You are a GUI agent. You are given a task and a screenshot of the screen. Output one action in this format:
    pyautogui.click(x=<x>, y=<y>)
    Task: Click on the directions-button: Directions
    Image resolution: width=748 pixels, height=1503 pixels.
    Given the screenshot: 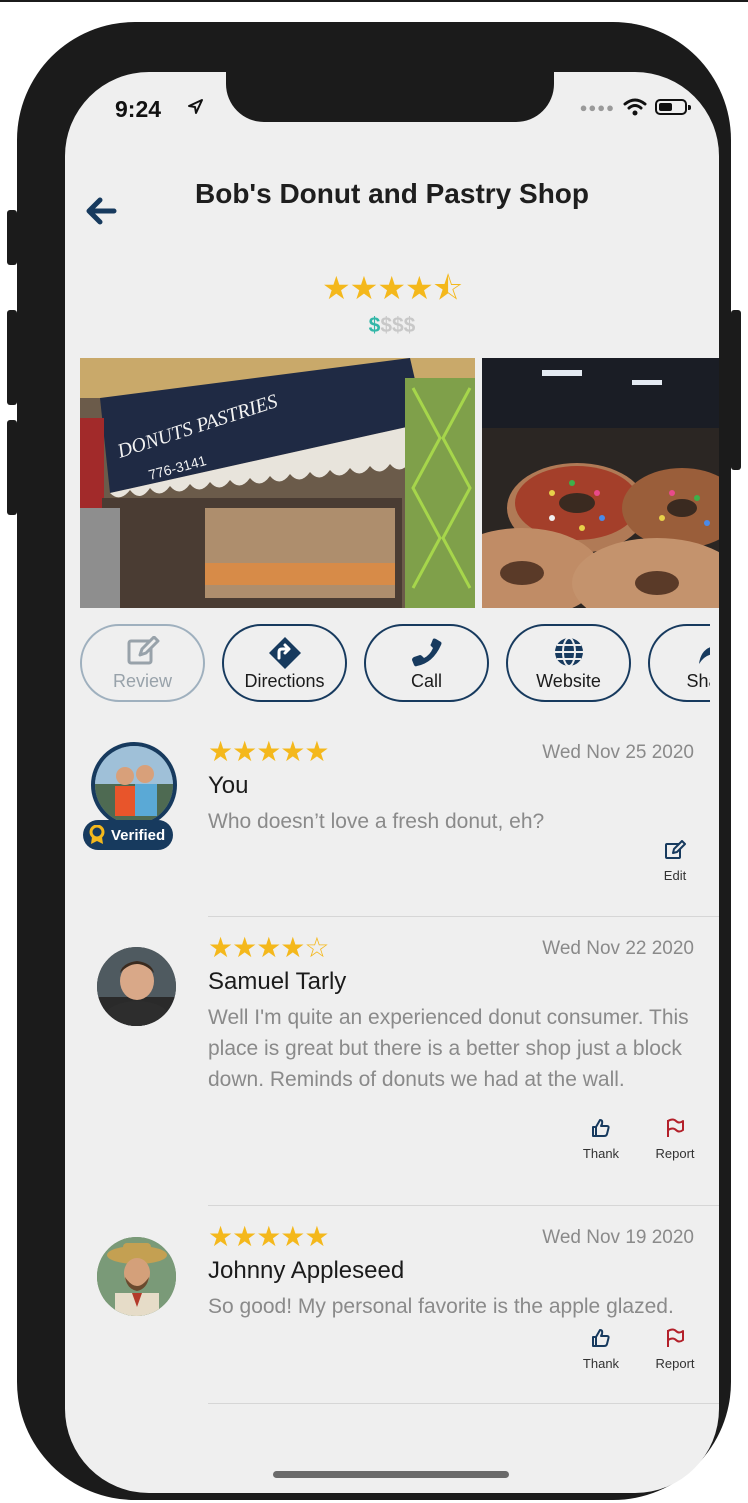 What is the action you would take?
    pyautogui.click(x=284, y=663)
    